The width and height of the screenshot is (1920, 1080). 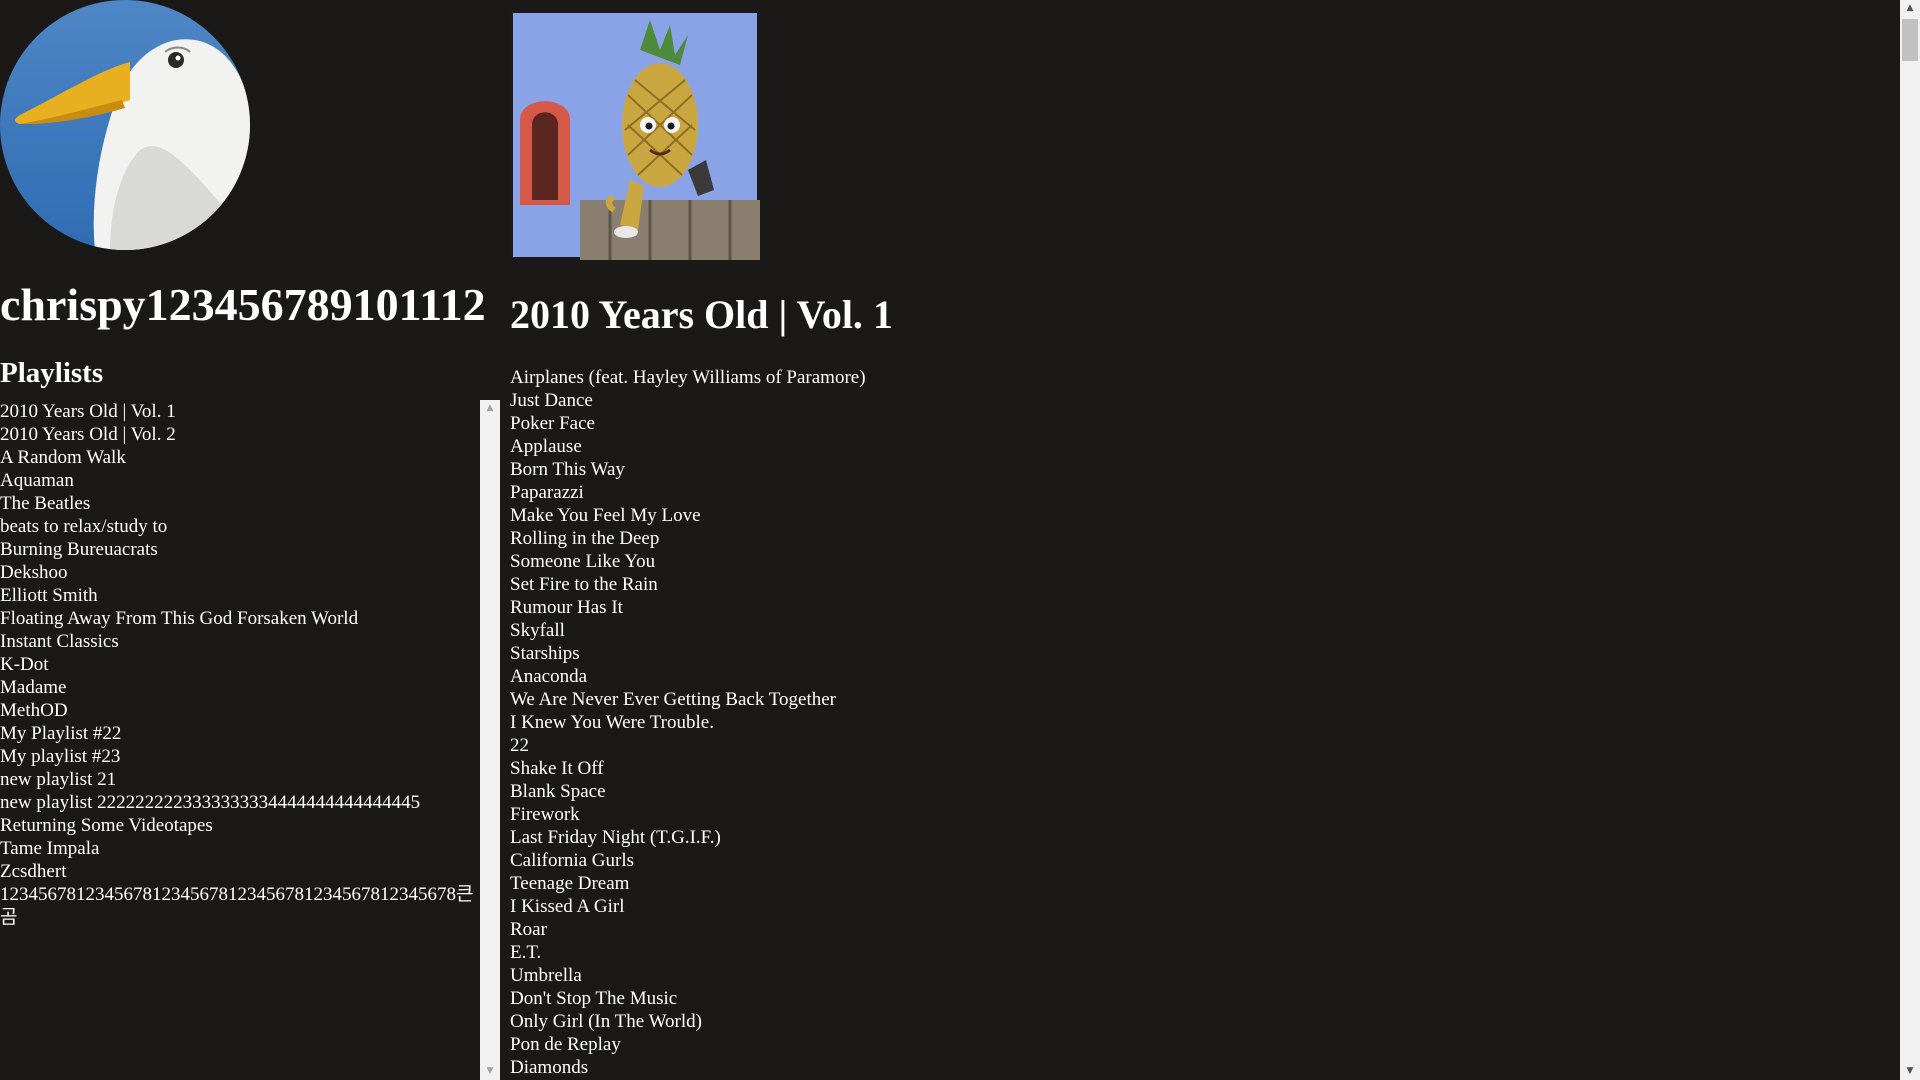 I want to click on pineapple-puppet-cover-image, so click(x=635, y=135).